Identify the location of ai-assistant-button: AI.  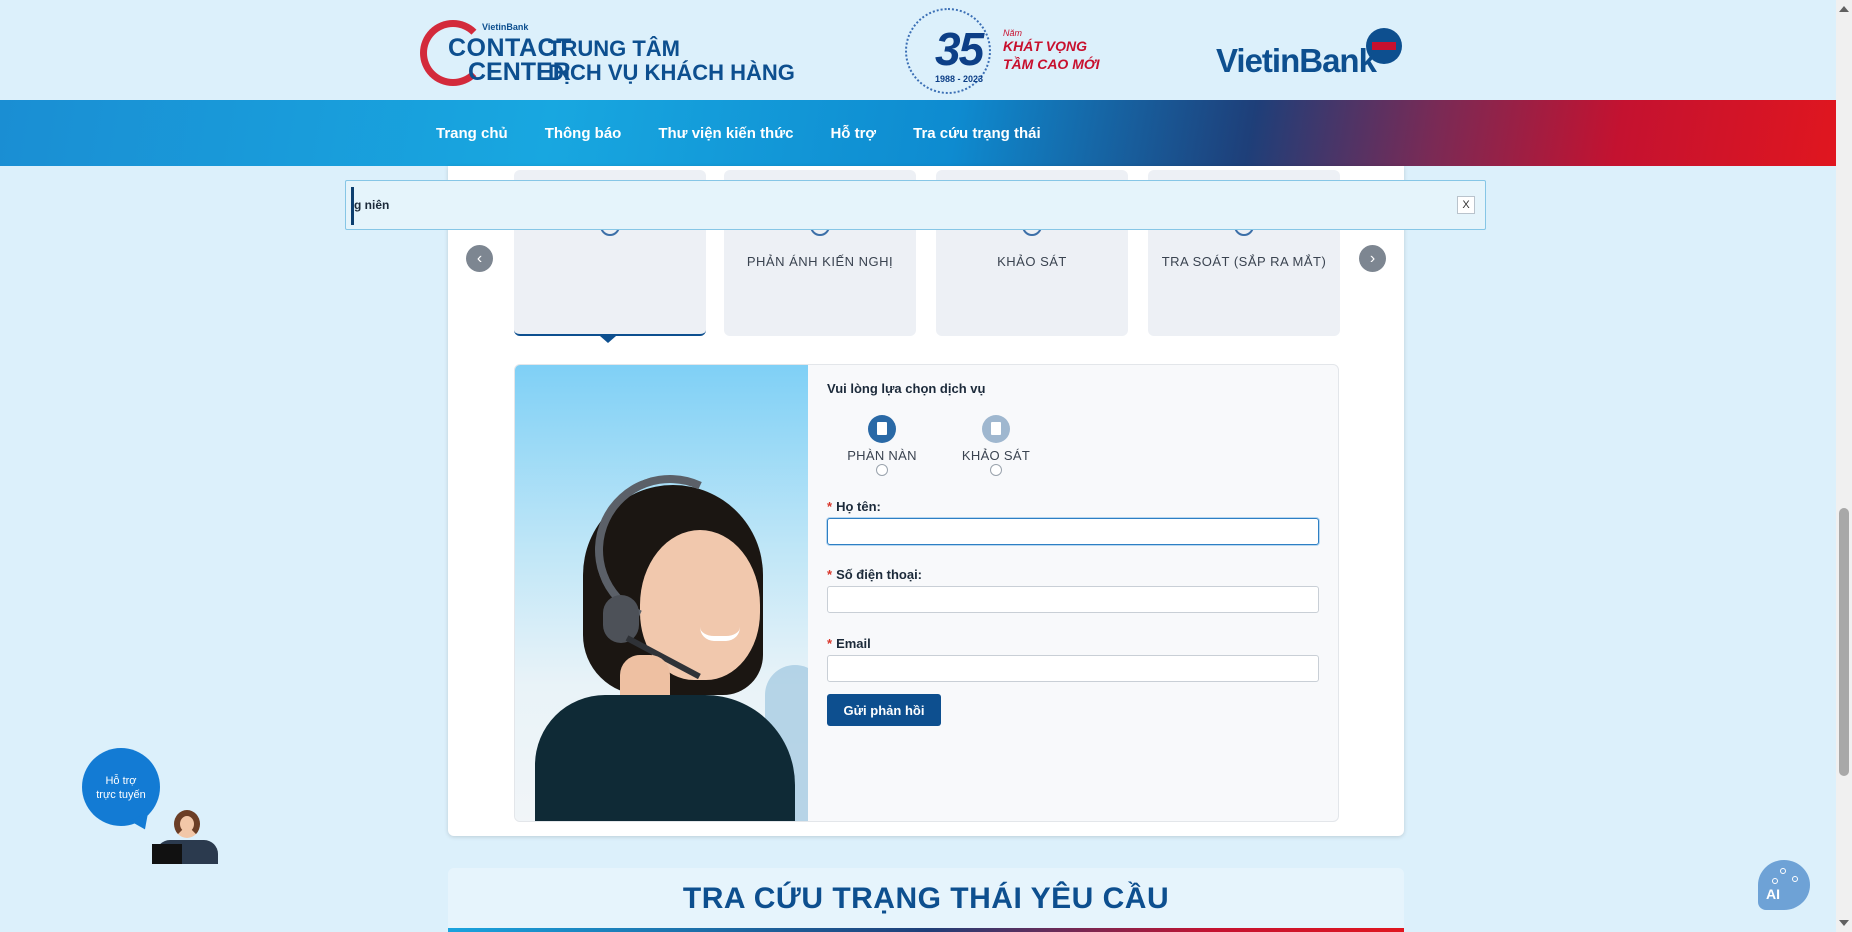
(1784, 885).